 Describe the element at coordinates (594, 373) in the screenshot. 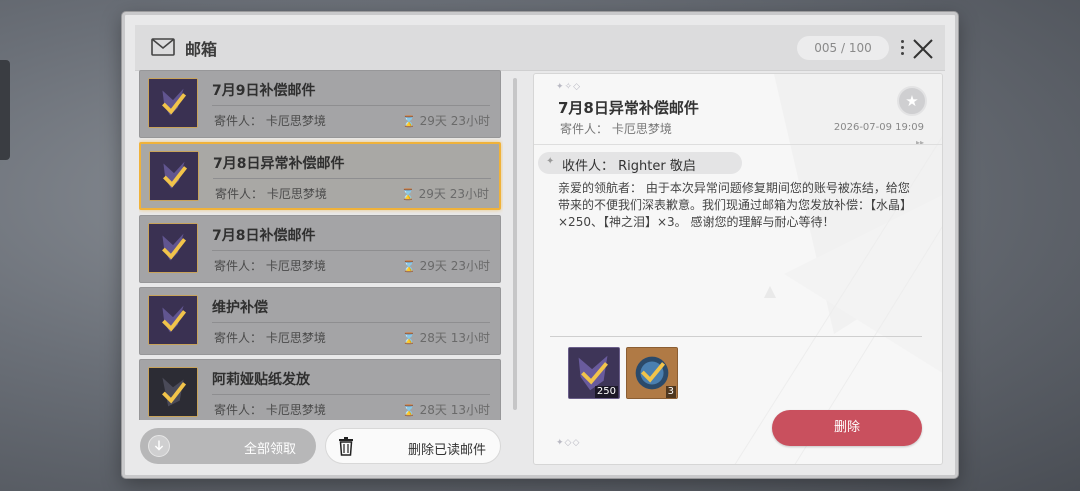

I see `reward-item-crystal: 250` at that location.